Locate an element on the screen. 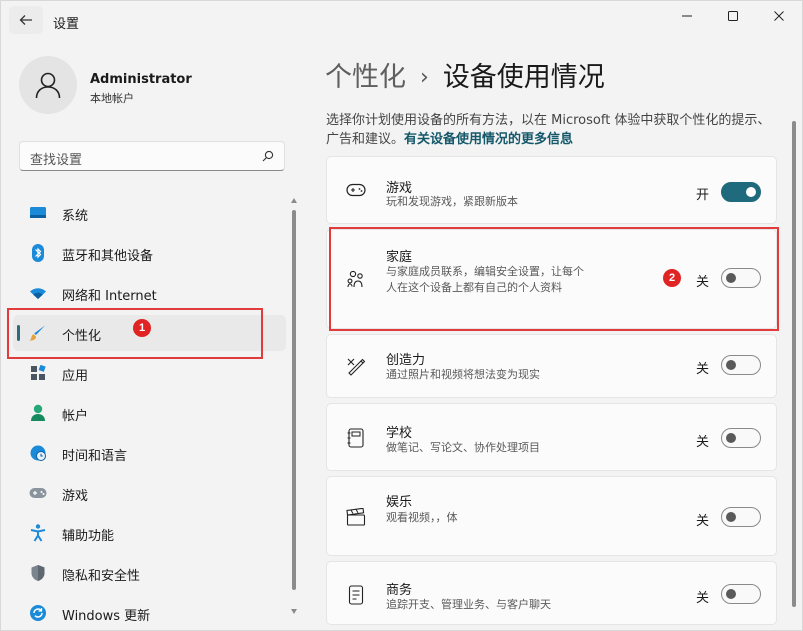  sidebar-item-label: 应用 is located at coordinates (75, 376).